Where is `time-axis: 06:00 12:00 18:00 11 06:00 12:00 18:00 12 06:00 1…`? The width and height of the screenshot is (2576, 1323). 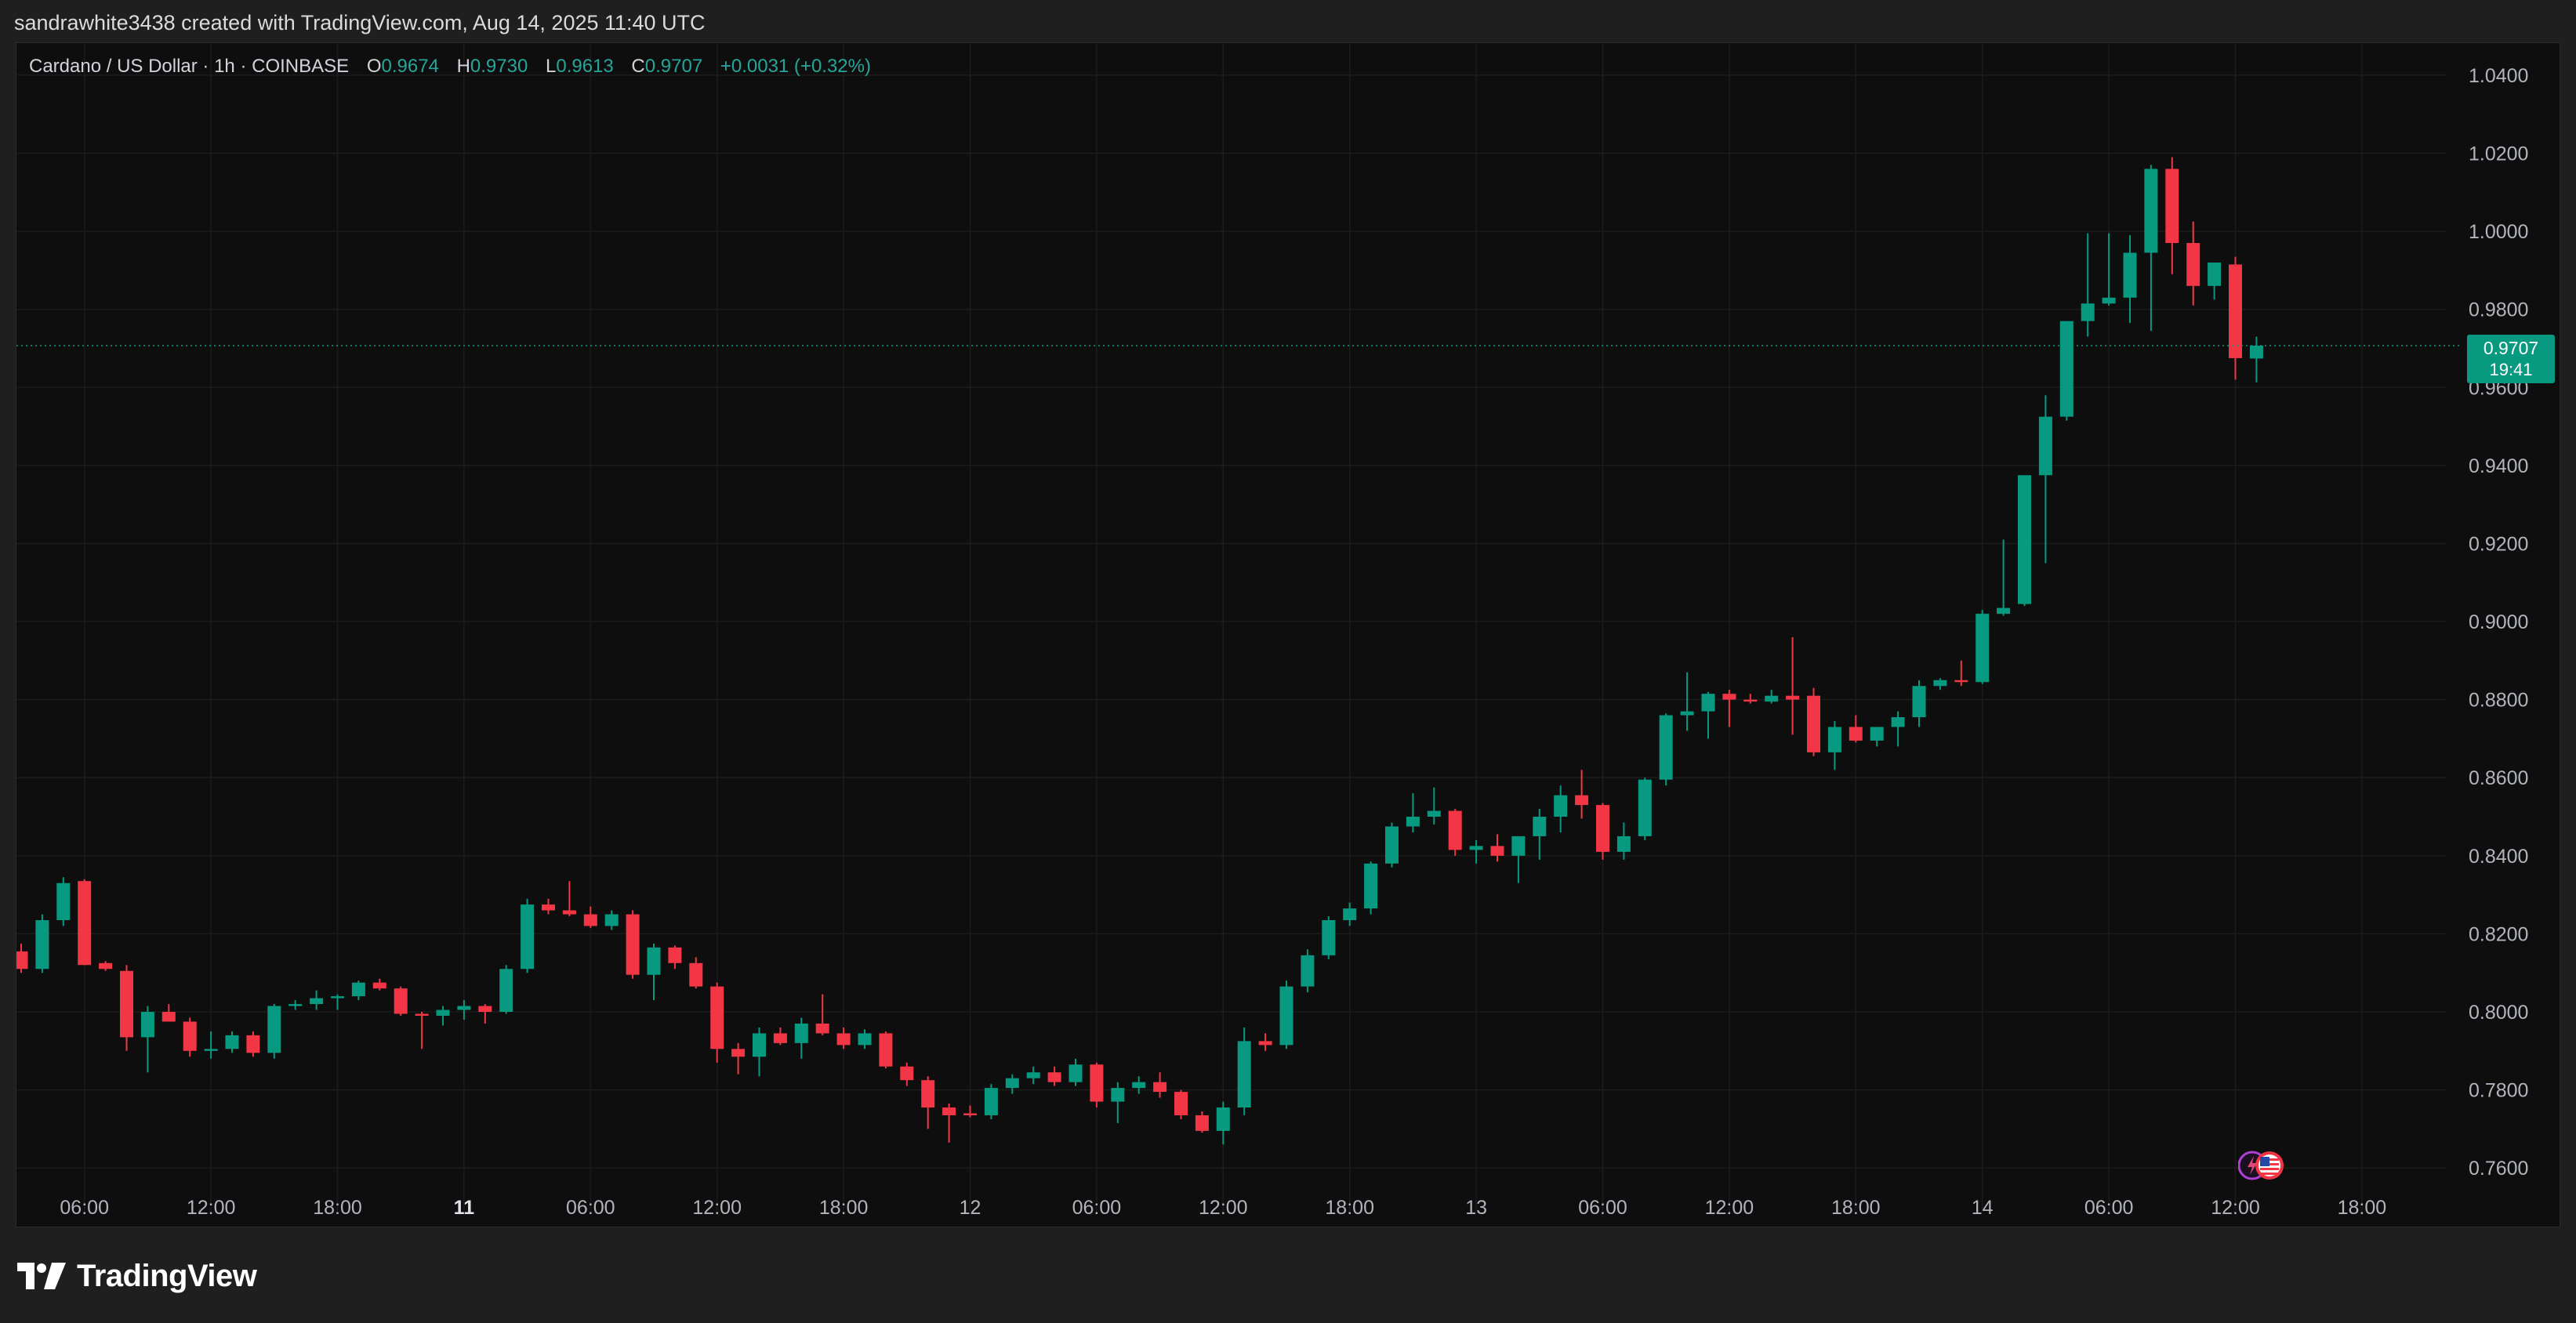
time-axis: 06:00 12:00 18:00 11 06:00 12:00 18:00 12 06:00 1… is located at coordinates (1223, 1208).